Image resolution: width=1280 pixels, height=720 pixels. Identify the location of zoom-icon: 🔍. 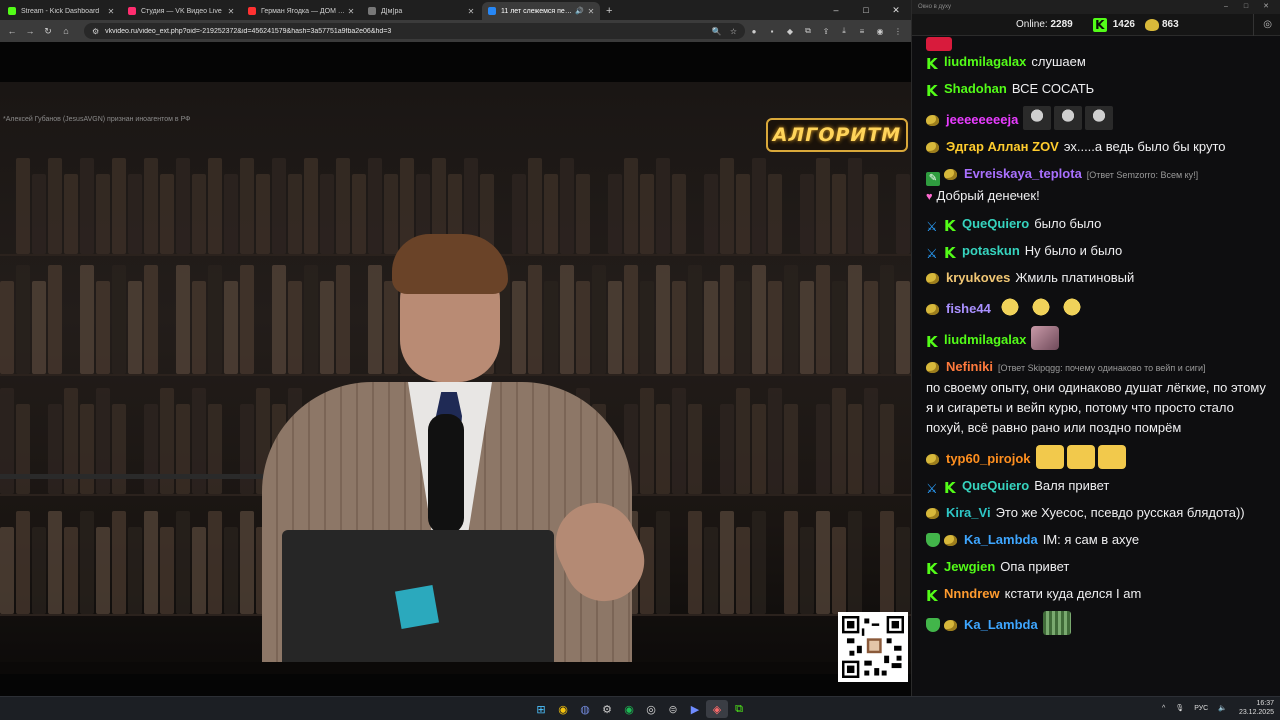
(717, 31).